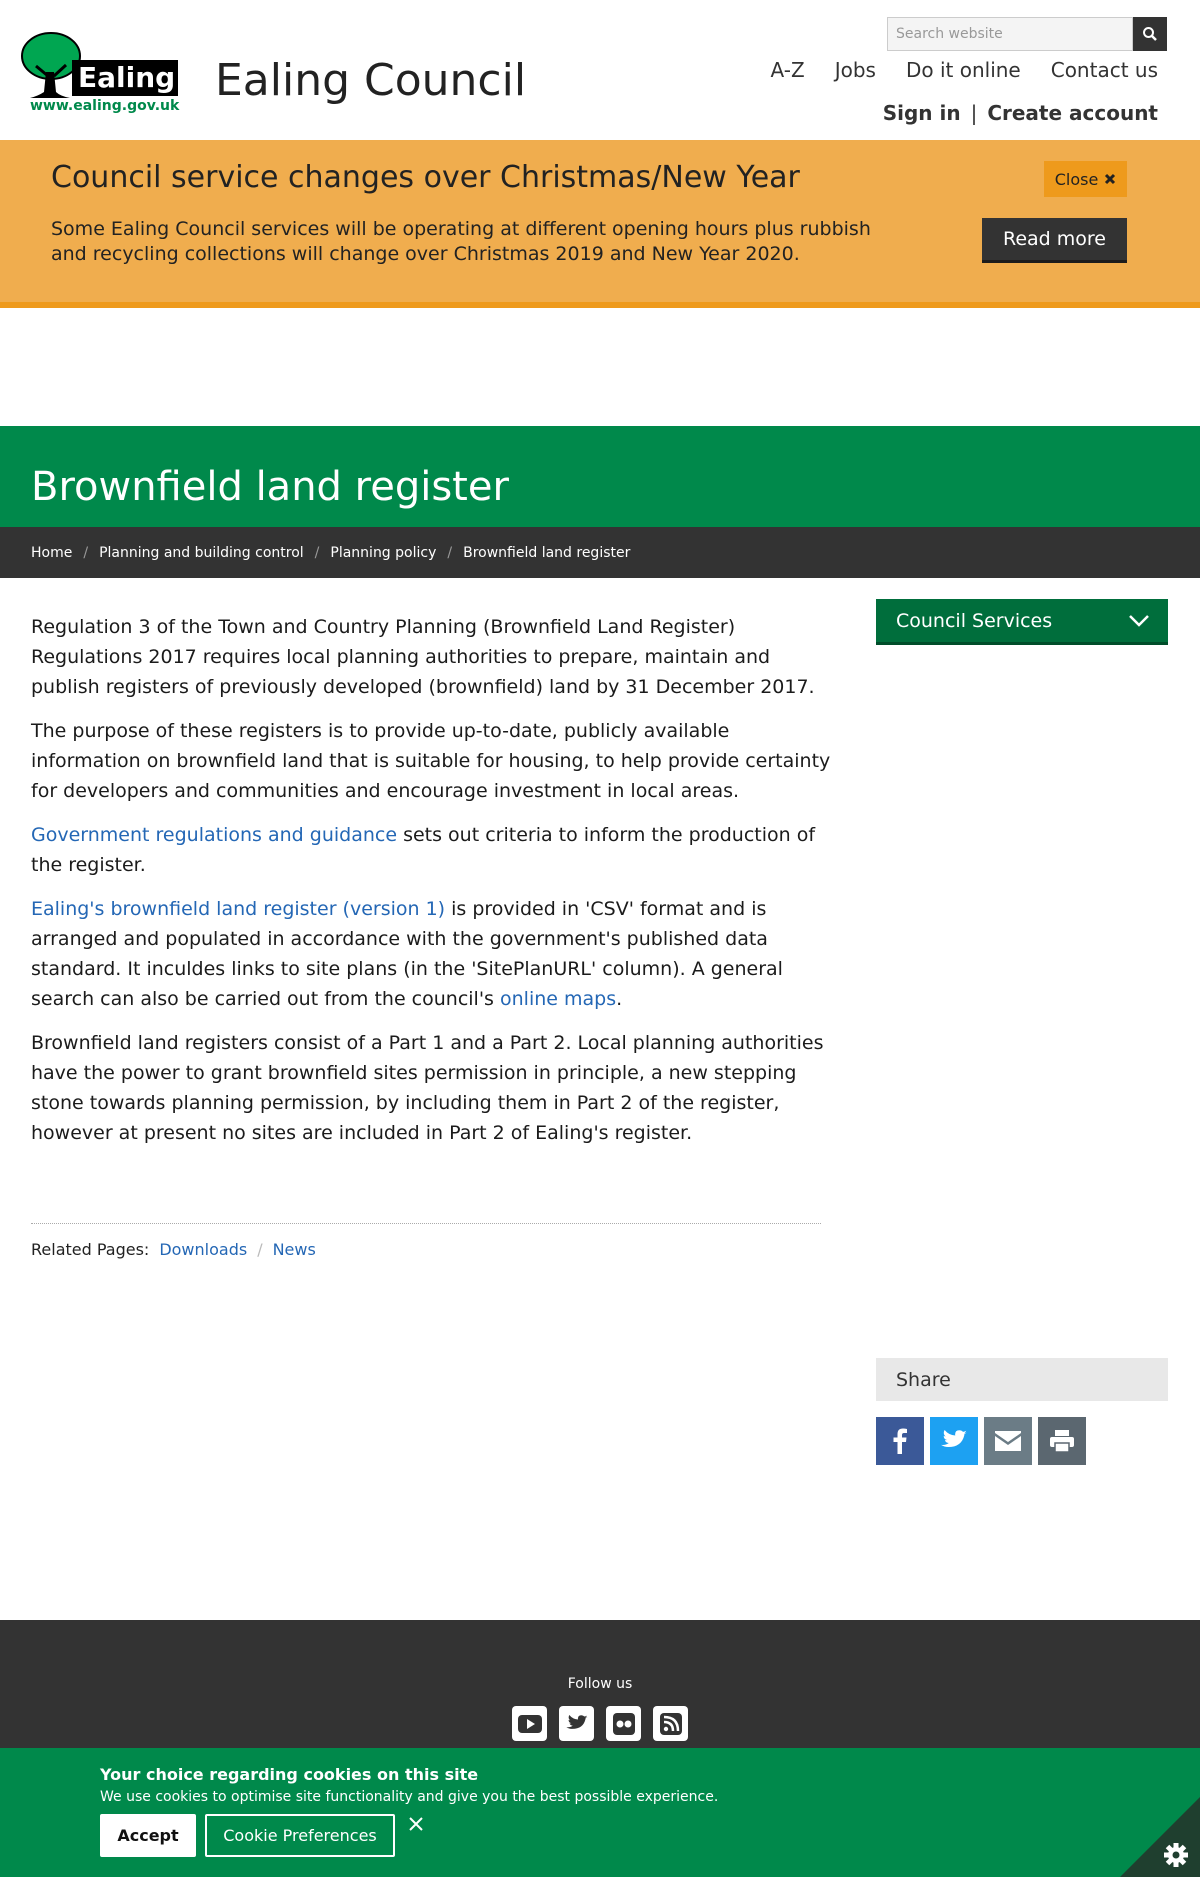 This screenshot has width=1200, height=1877. Describe the element at coordinates (1022, 1379) in the screenshot. I see `share-heading: Share` at that location.